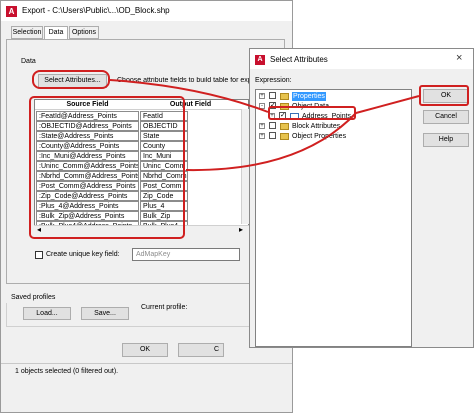 The image size is (474, 413). What do you see at coordinates (387, 104) in the screenshot?
I see `connector-node-to-ok` at bounding box center [387, 104].